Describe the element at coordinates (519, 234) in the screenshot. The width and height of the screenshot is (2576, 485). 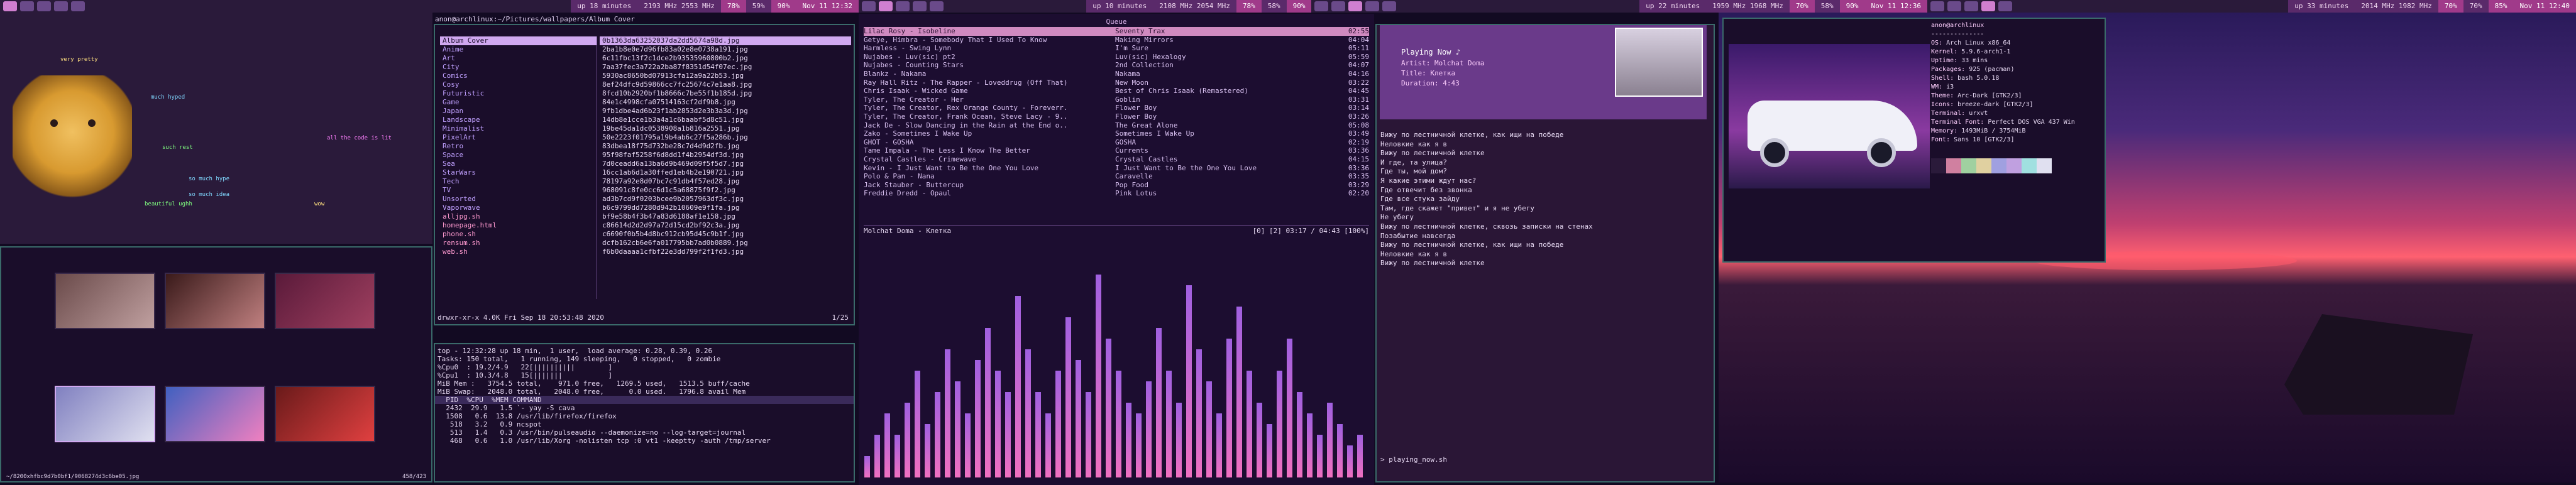
I see `directory-item: phone.sh` at that location.